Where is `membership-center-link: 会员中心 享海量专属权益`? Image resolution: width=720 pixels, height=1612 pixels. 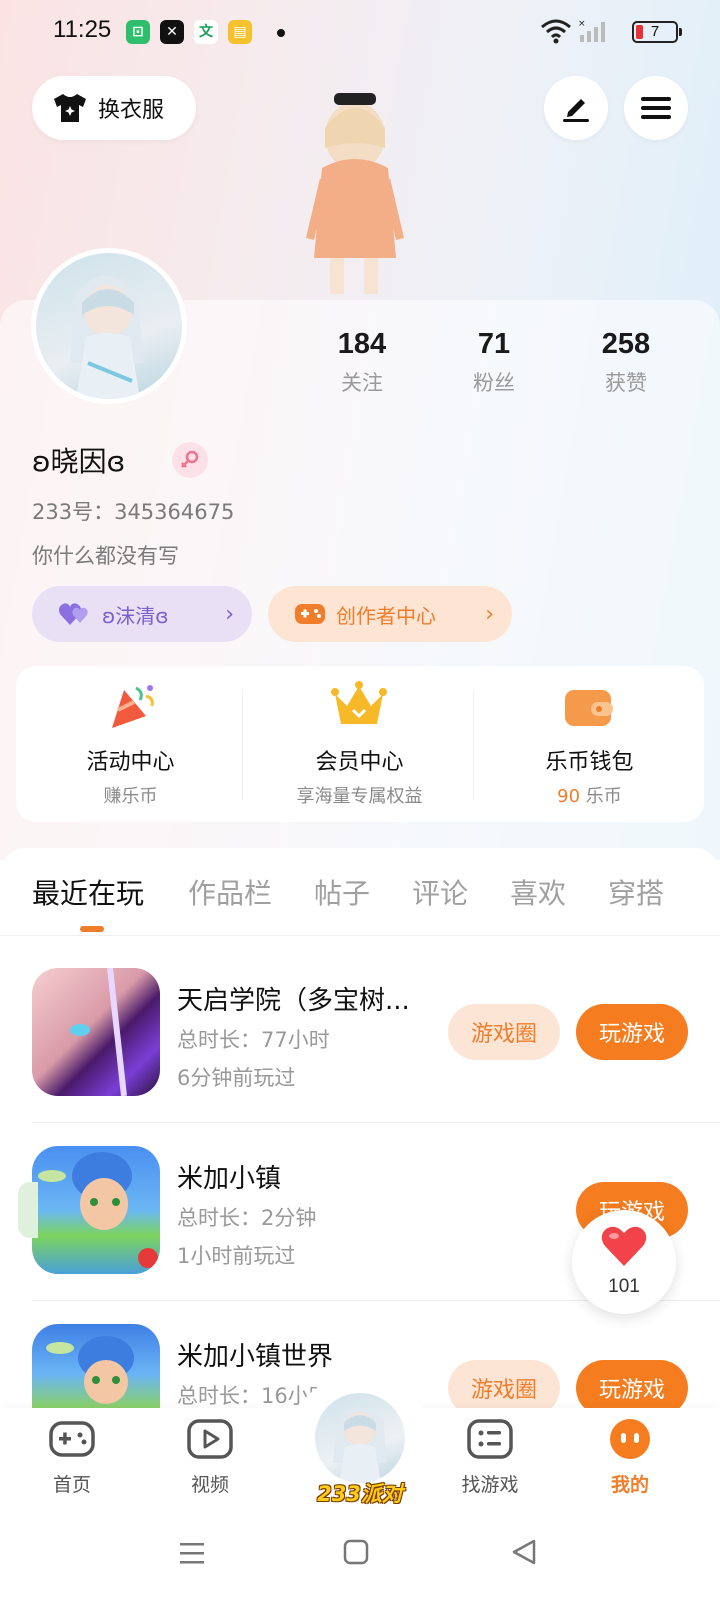 membership-center-link: 会员中心 享海量专属权益 is located at coordinates (359, 744).